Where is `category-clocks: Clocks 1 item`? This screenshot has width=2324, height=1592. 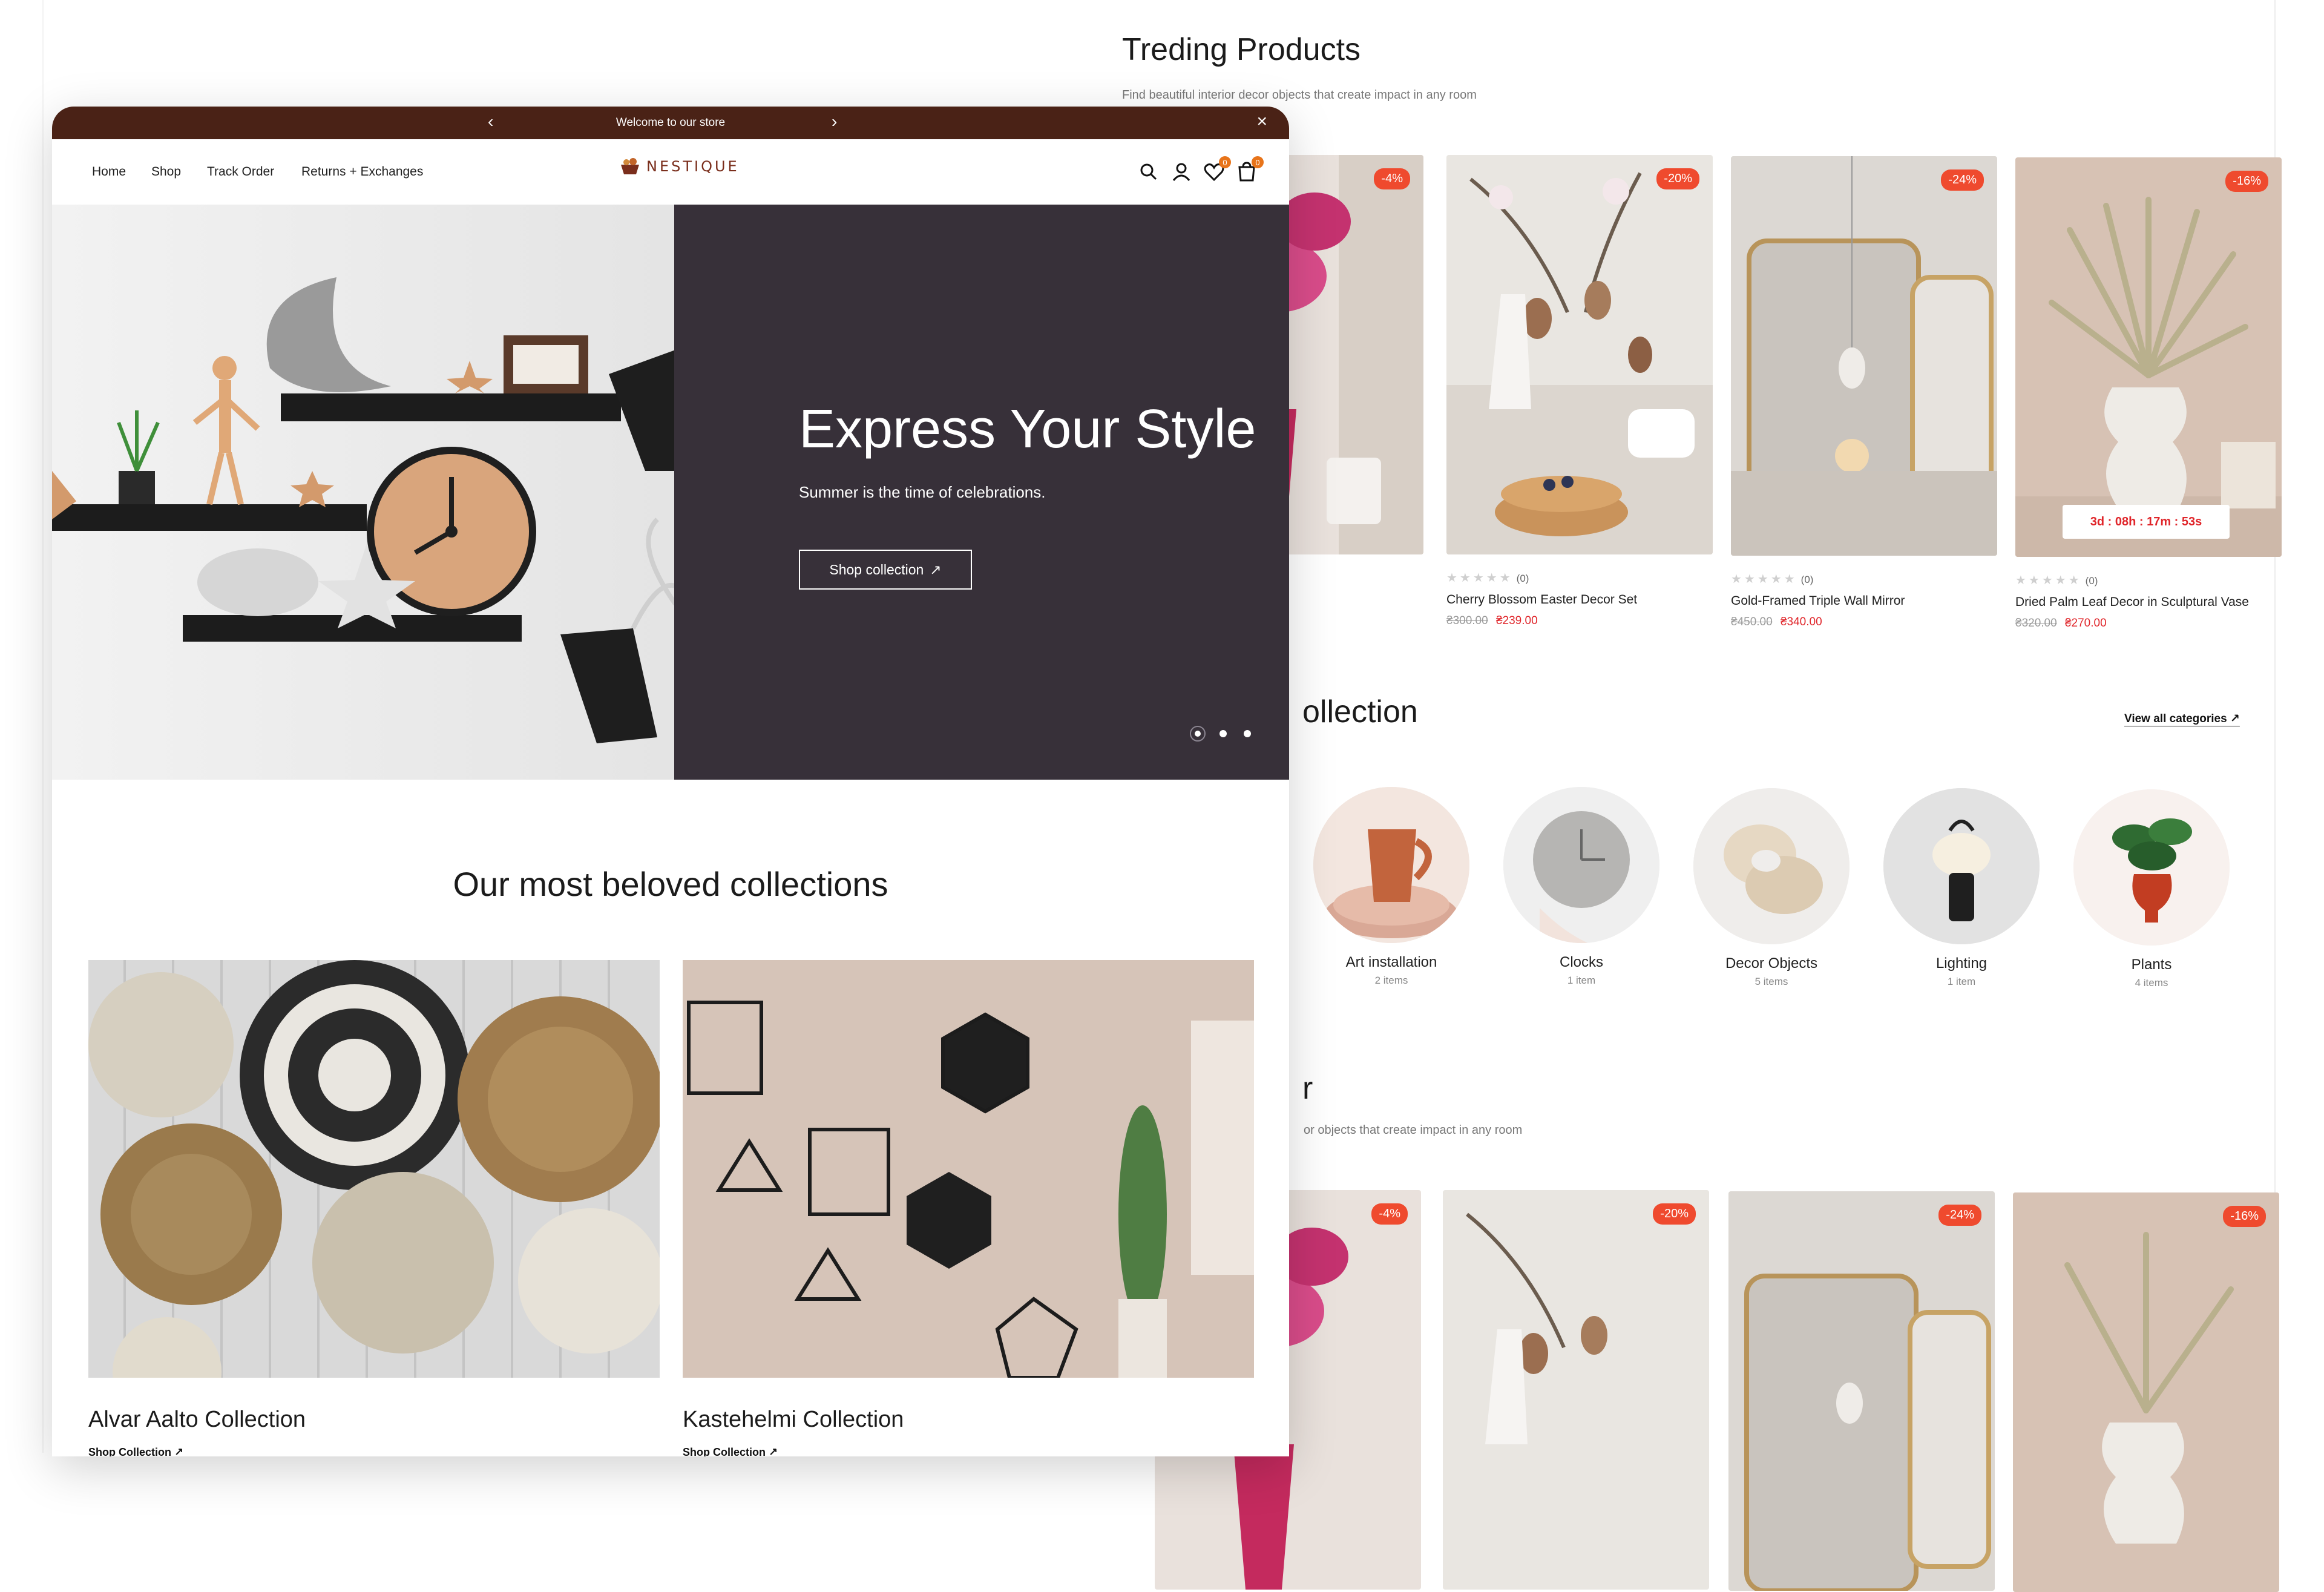 category-clocks: Clocks 1 item is located at coordinates (1582, 887).